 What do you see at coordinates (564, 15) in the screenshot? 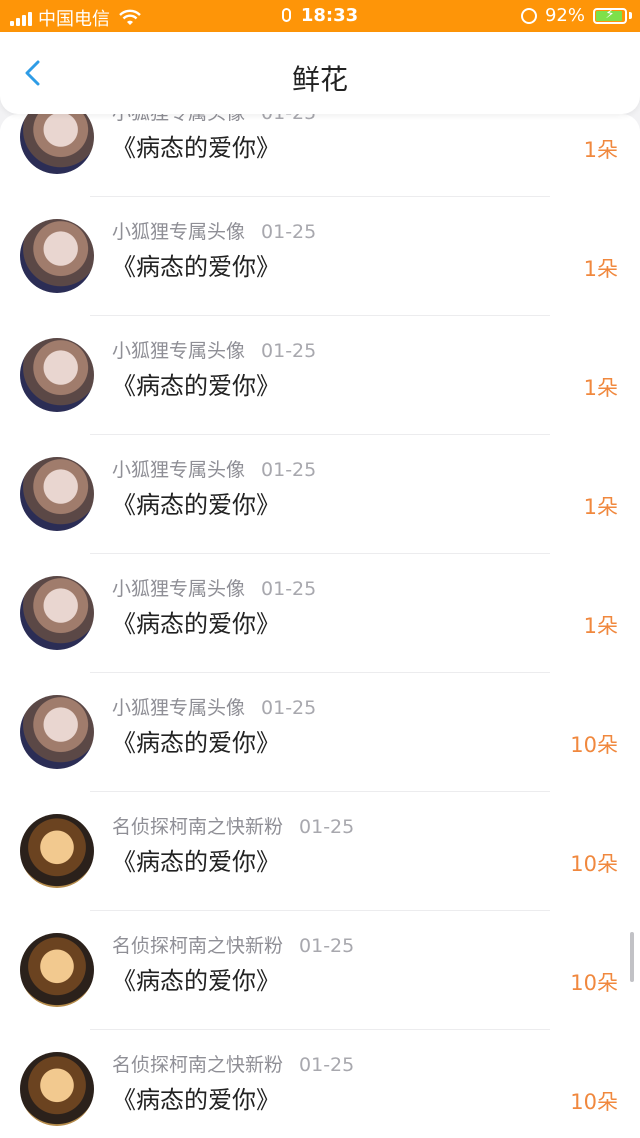
I see `battery-percent: 92%` at bounding box center [564, 15].